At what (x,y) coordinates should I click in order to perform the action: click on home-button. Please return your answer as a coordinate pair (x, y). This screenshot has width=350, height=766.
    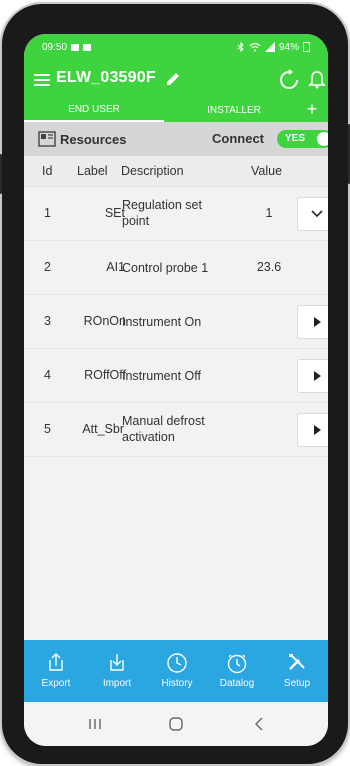
    Looking at the image, I should click on (176, 724).